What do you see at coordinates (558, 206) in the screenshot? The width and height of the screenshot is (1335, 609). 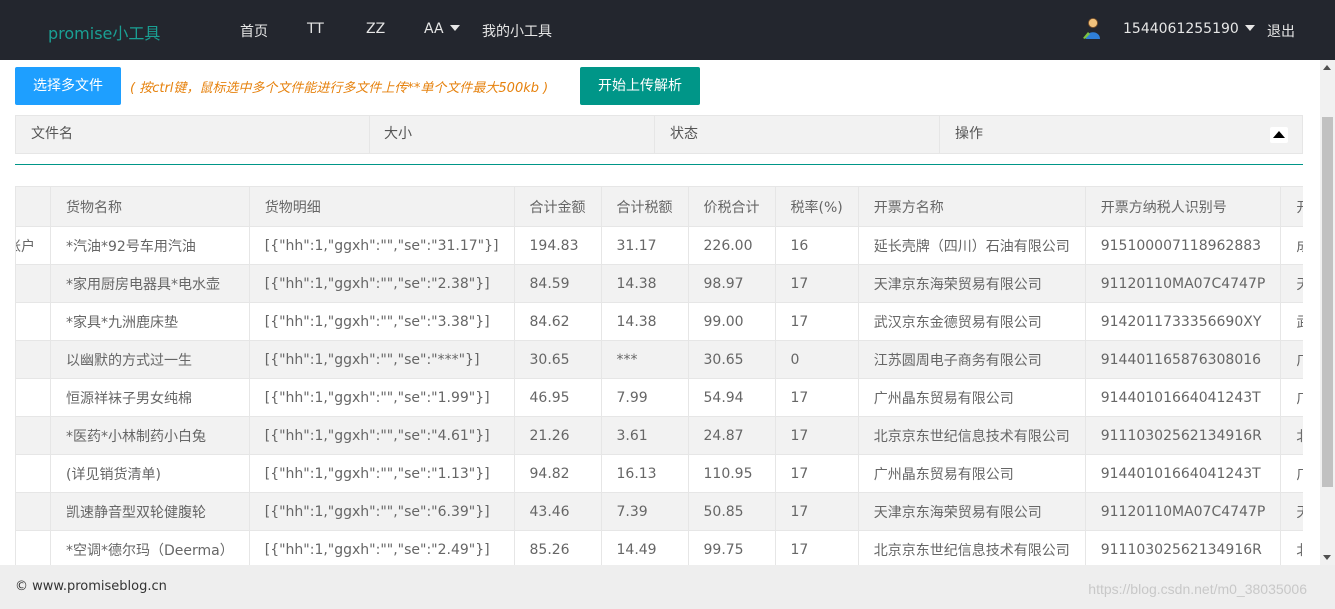 I see `column-header: 合计金额` at bounding box center [558, 206].